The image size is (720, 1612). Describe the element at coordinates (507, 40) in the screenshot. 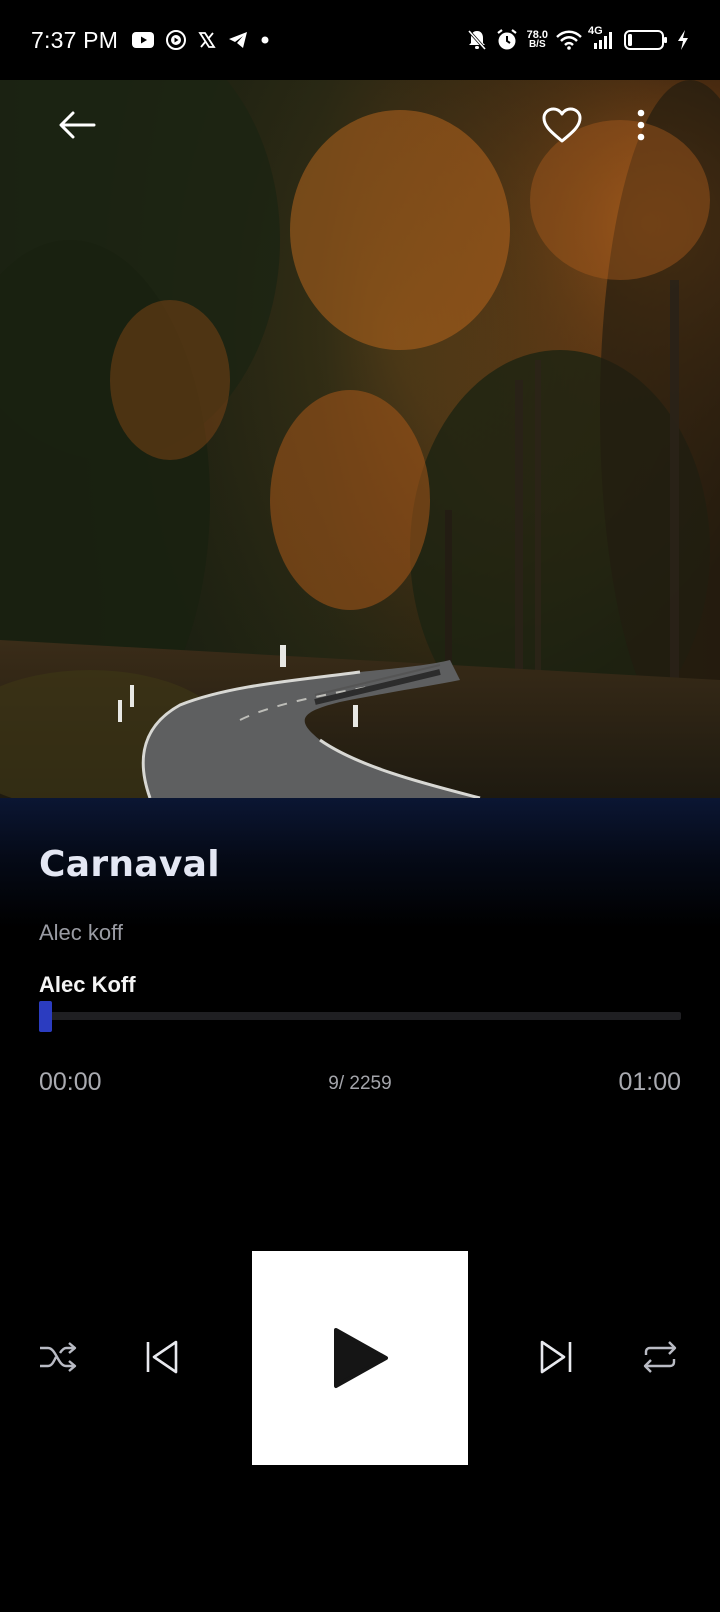

I see `alarm-icon` at that location.